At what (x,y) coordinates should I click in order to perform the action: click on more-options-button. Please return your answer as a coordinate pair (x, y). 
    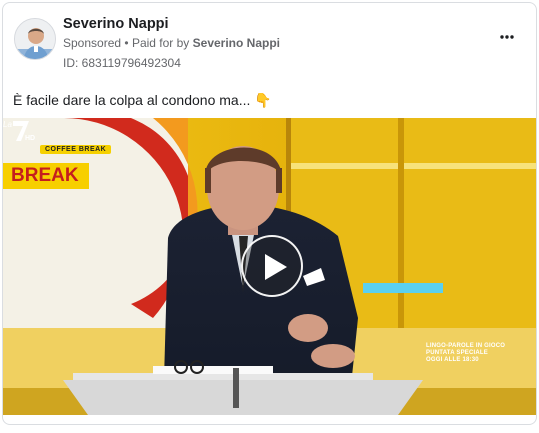
    Looking at the image, I should click on (507, 39).